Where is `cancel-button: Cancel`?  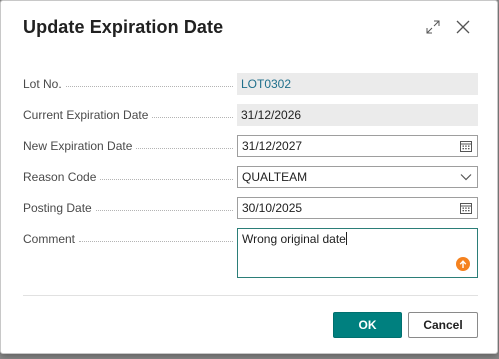
cancel-button: Cancel is located at coordinates (443, 325).